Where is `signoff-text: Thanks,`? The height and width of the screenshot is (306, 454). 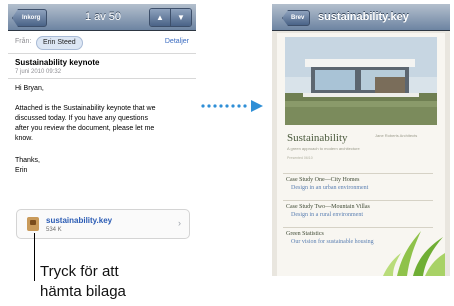
signoff-text: Thanks, is located at coordinates (27, 160).